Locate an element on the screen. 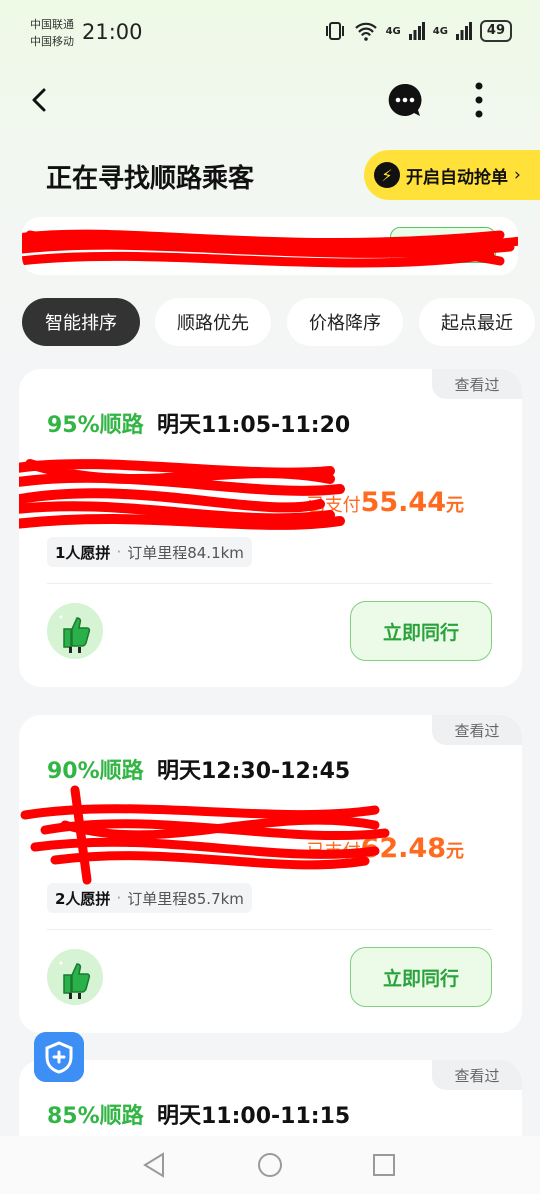 The image size is (540, 1194). signal-1-icon is located at coordinates (416, 31).